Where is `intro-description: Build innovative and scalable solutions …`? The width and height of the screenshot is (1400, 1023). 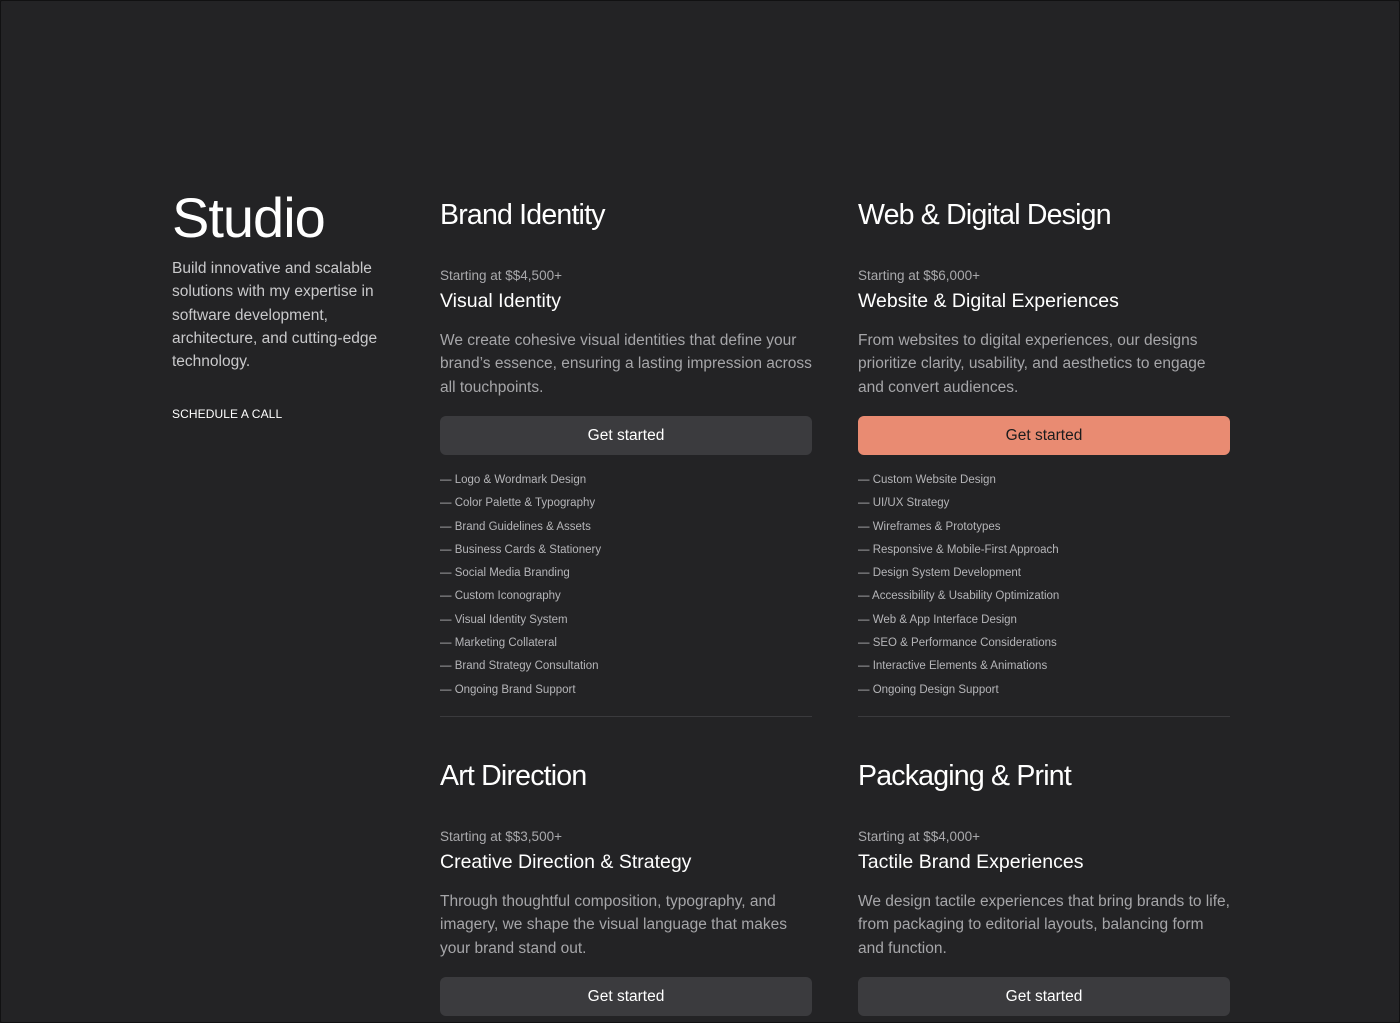 intro-description: Build innovative and scalable solutions … is located at coordinates (275, 315).